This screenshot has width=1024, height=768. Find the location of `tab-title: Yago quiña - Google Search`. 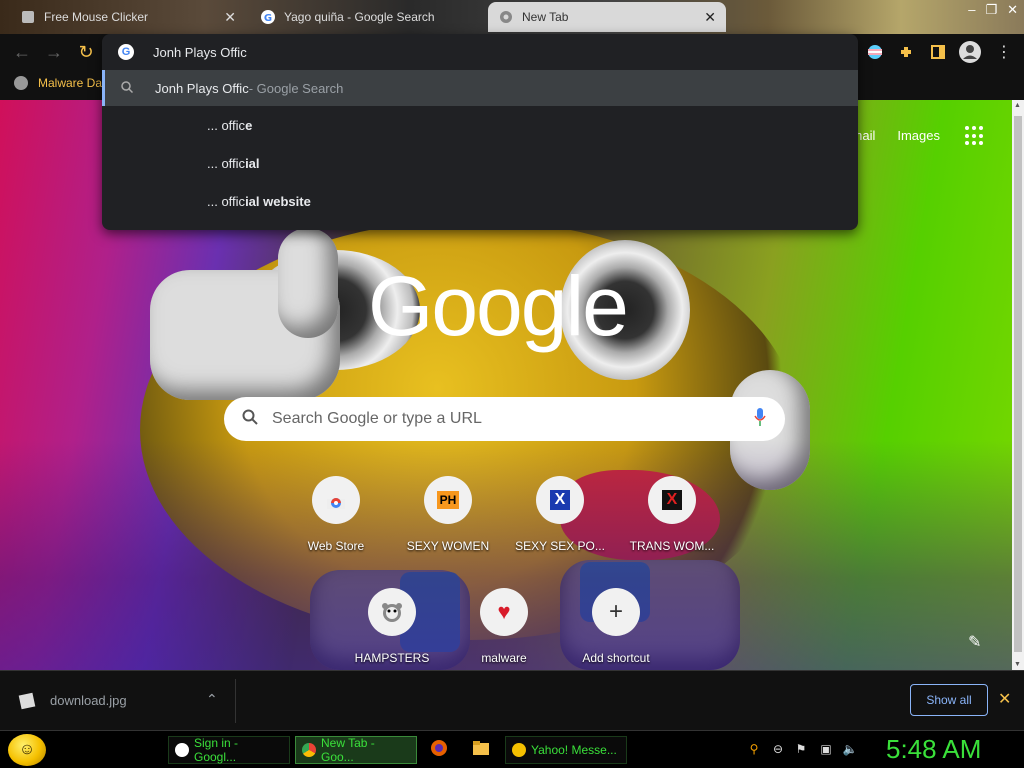

tab-title: Yago quiña - Google Search is located at coordinates (359, 17).